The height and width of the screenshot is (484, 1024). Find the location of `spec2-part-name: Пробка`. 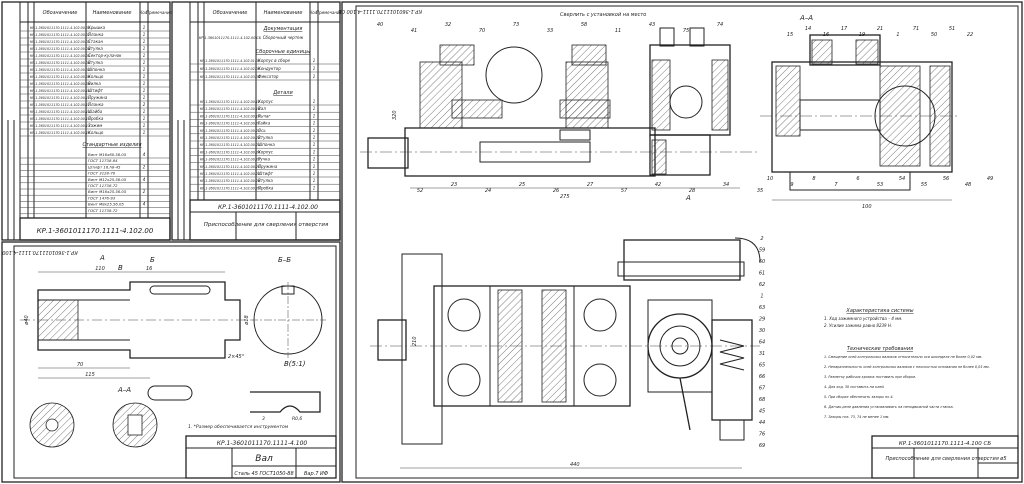

spec2-part-name: Пробка is located at coordinates (266, 187).